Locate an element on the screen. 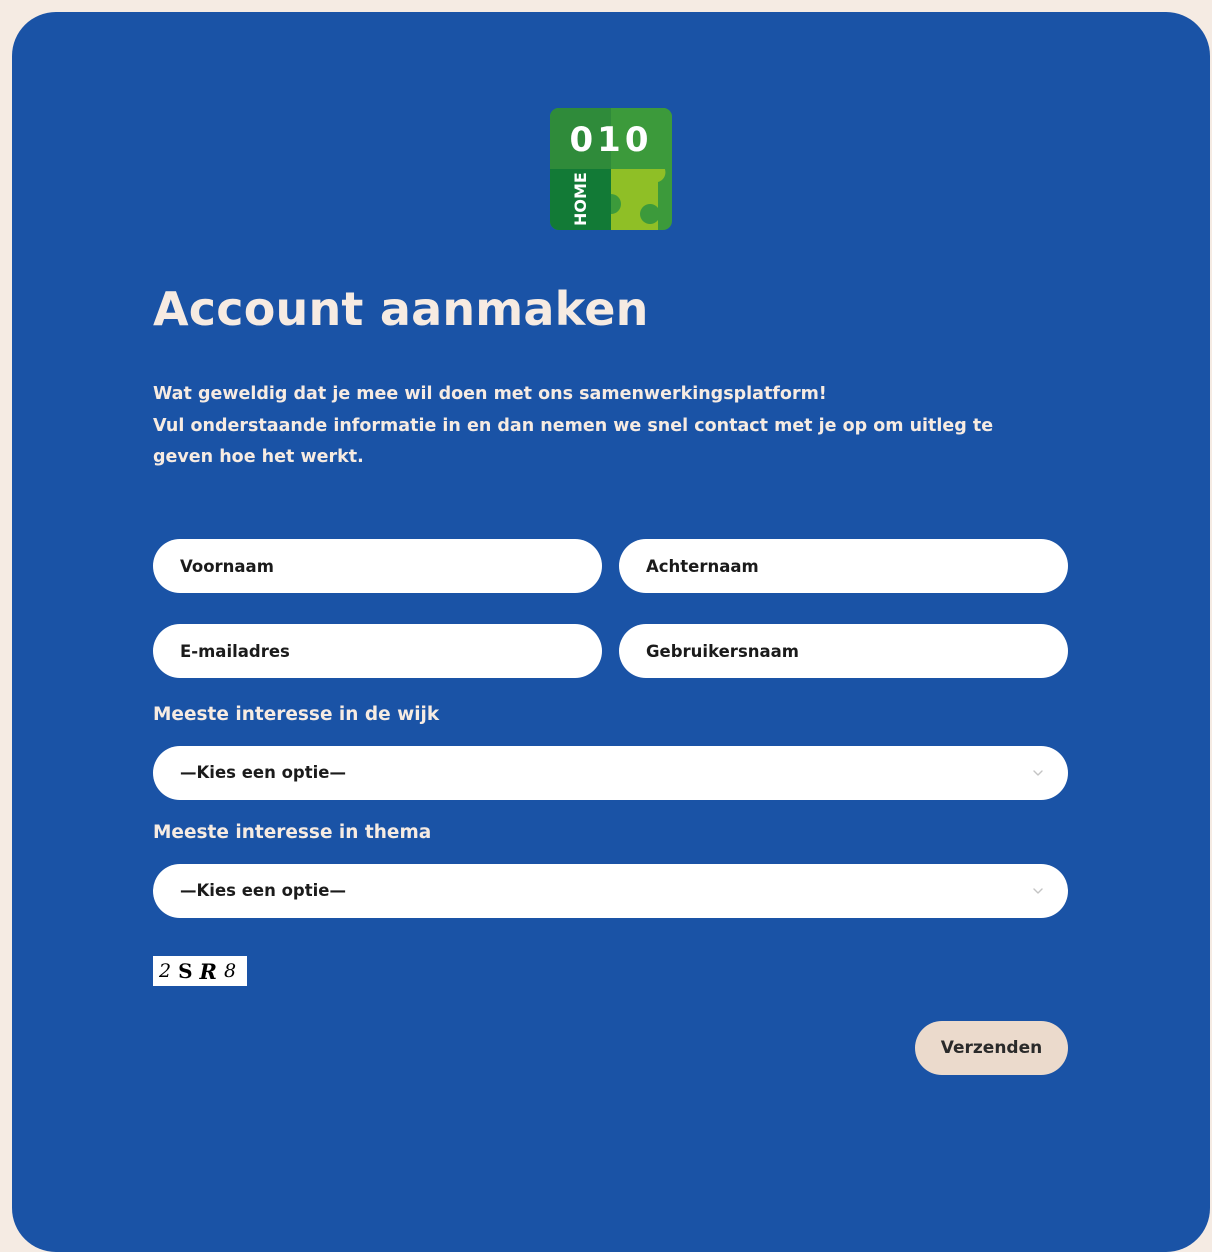 The image size is (1212, 1252). thema-selected-value: —Kies een optie— is located at coordinates (263, 890).